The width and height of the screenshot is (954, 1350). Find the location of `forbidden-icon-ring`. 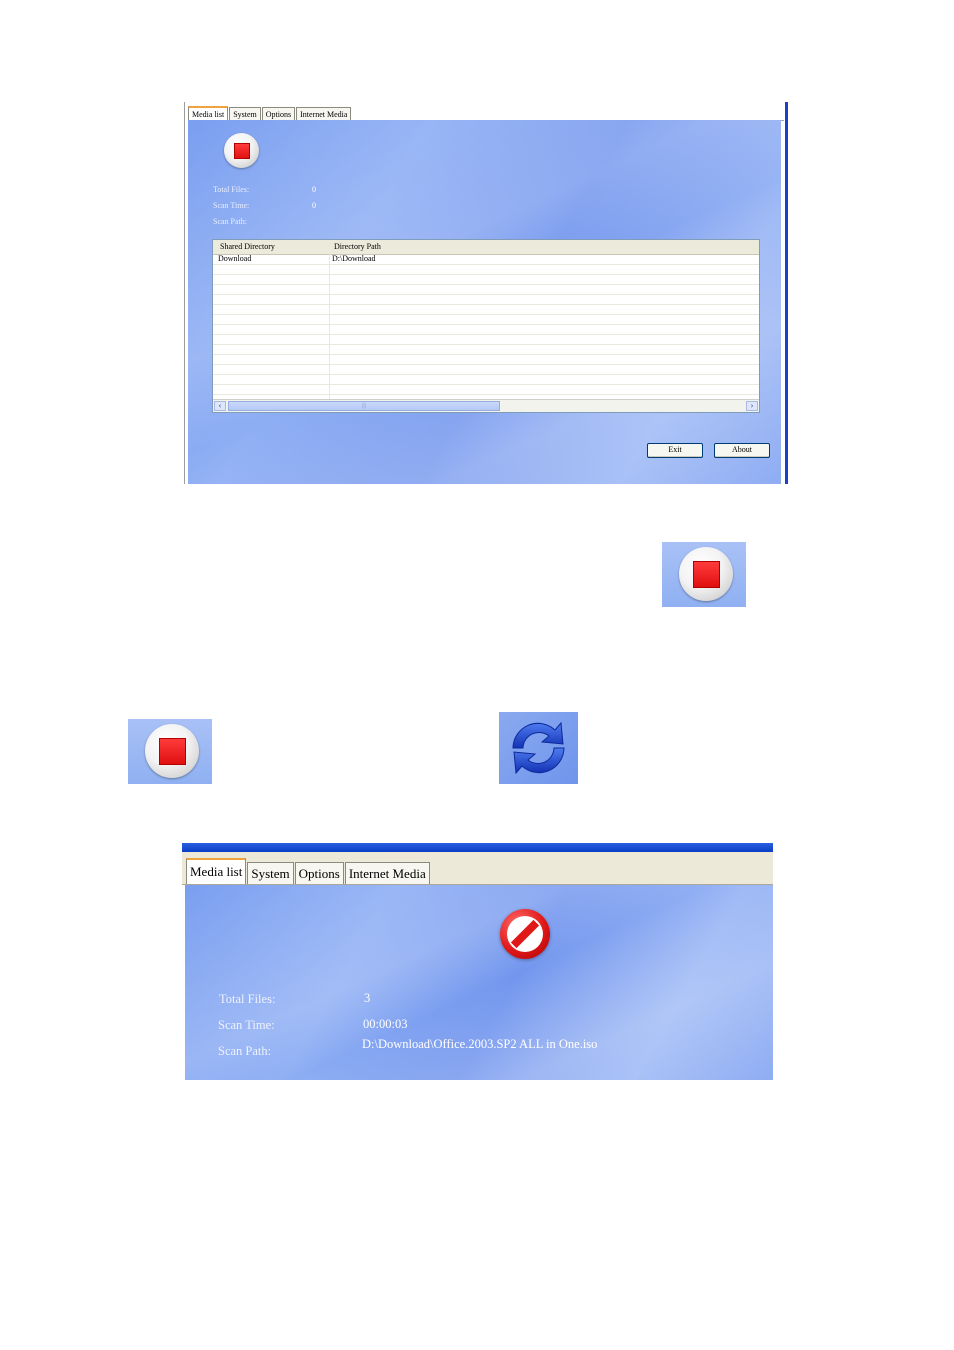

forbidden-icon-ring is located at coordinates (525, 934).